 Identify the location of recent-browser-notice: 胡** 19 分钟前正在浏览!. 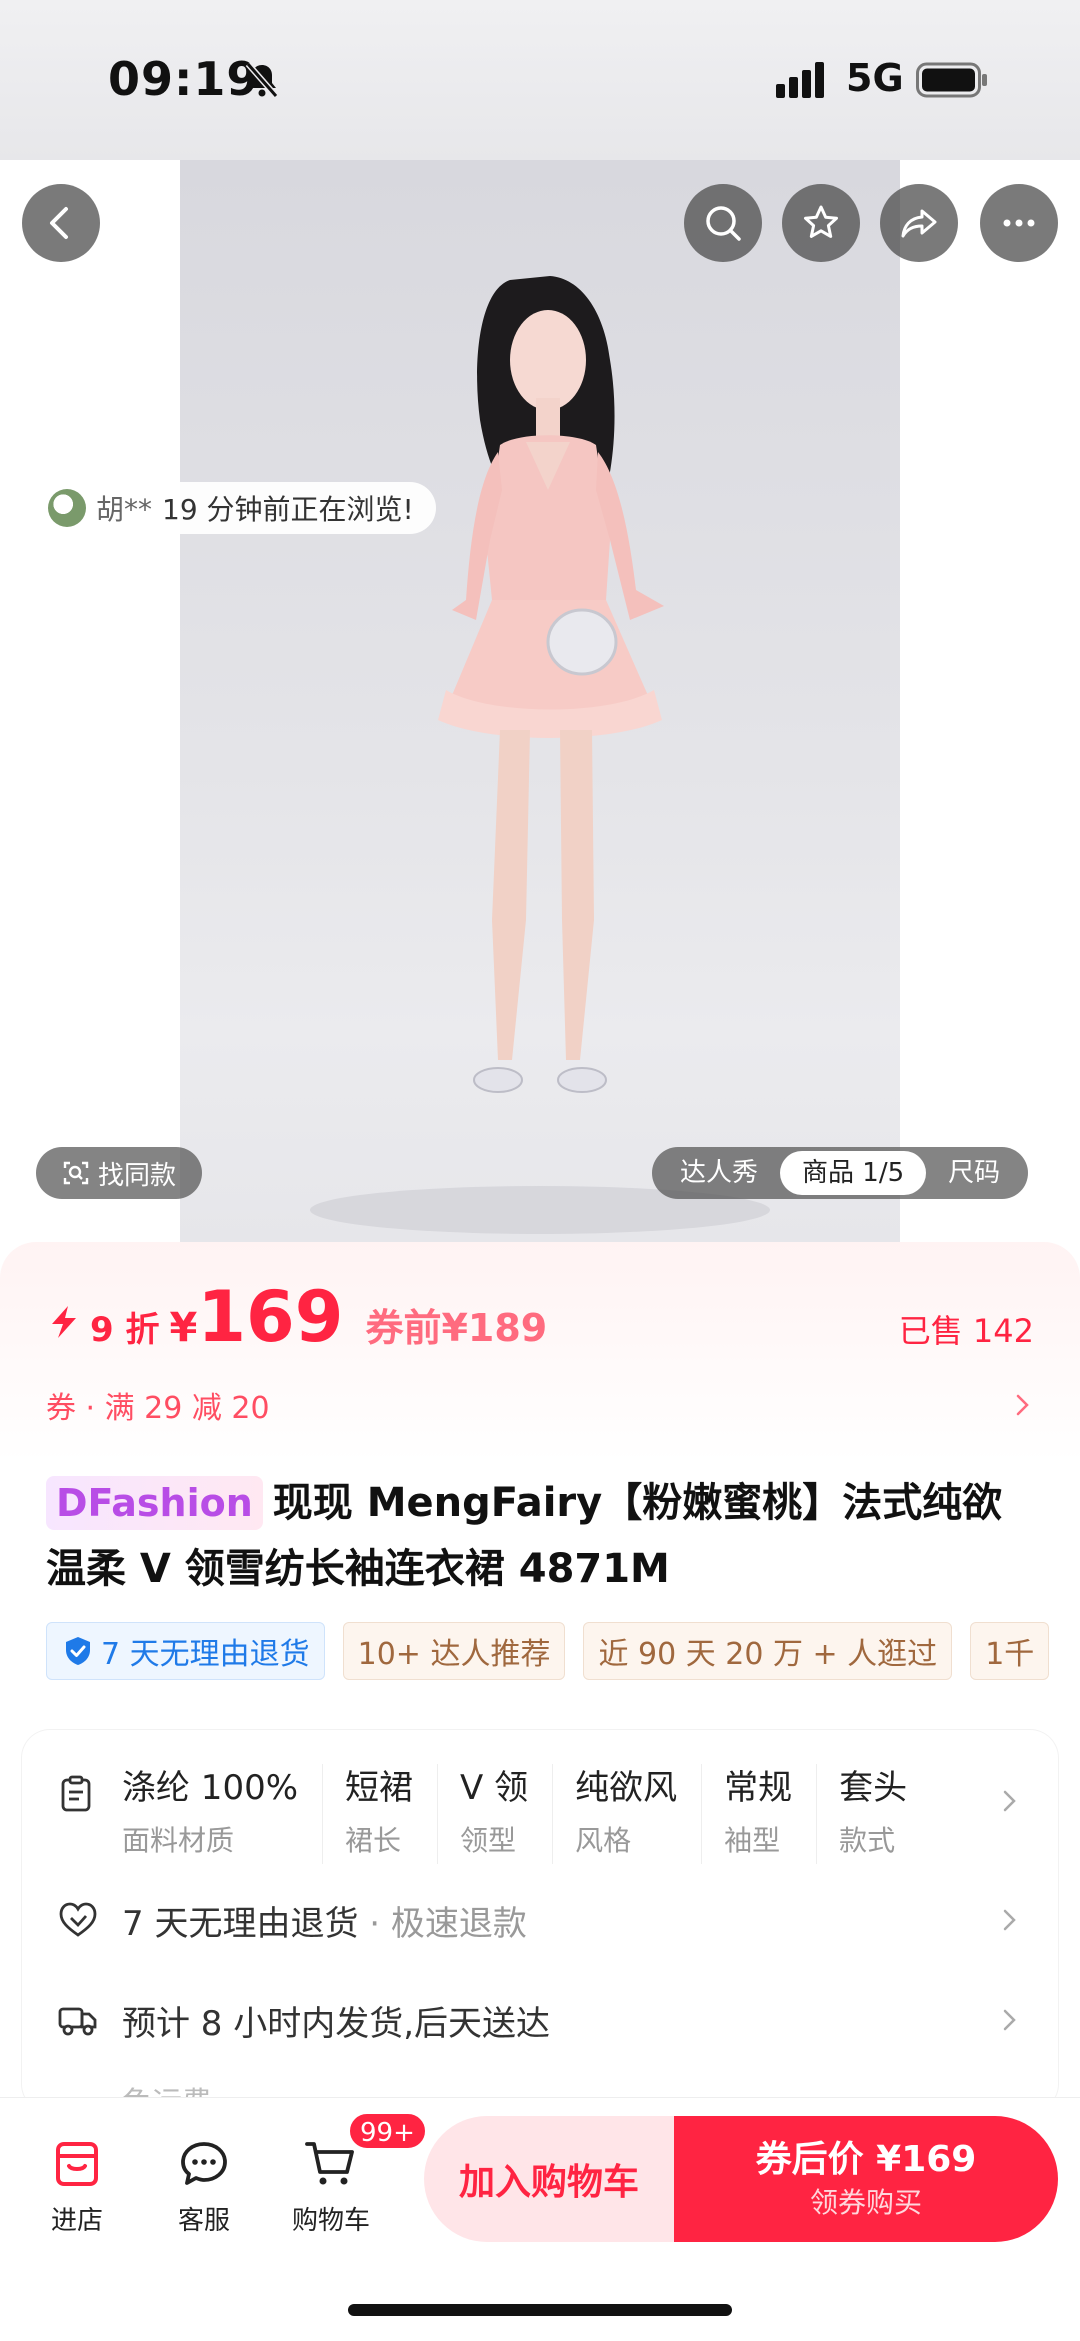
(236, 508).